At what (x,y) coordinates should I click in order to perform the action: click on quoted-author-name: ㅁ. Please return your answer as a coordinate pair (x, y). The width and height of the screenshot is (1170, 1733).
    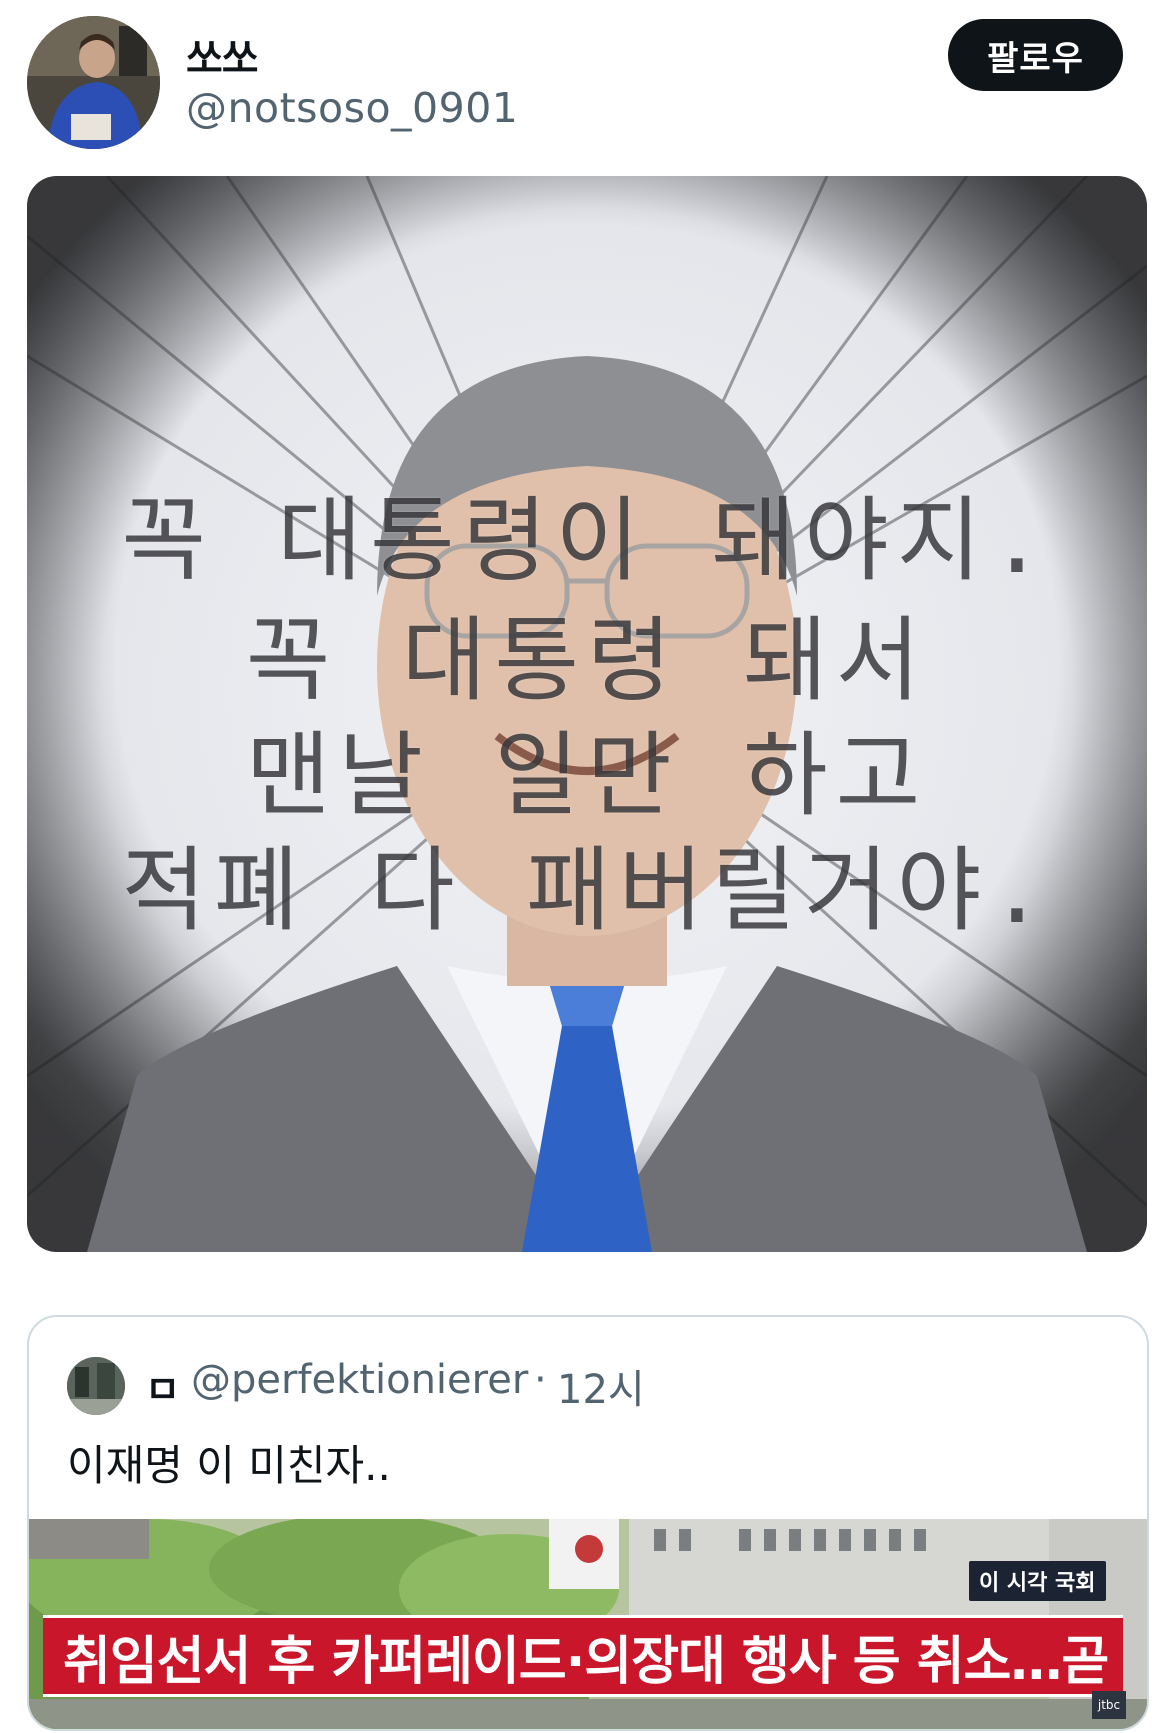
    Looking at the image, I should click on (162, 1390).